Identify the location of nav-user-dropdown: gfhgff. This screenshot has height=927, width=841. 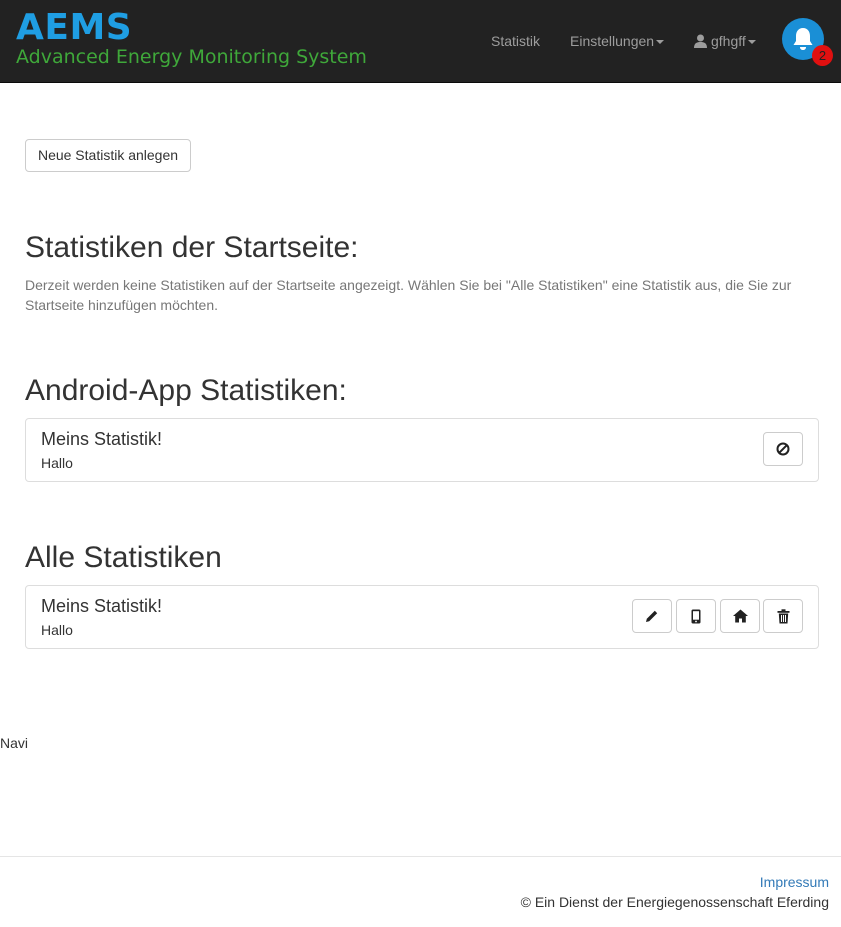
(725, 41).